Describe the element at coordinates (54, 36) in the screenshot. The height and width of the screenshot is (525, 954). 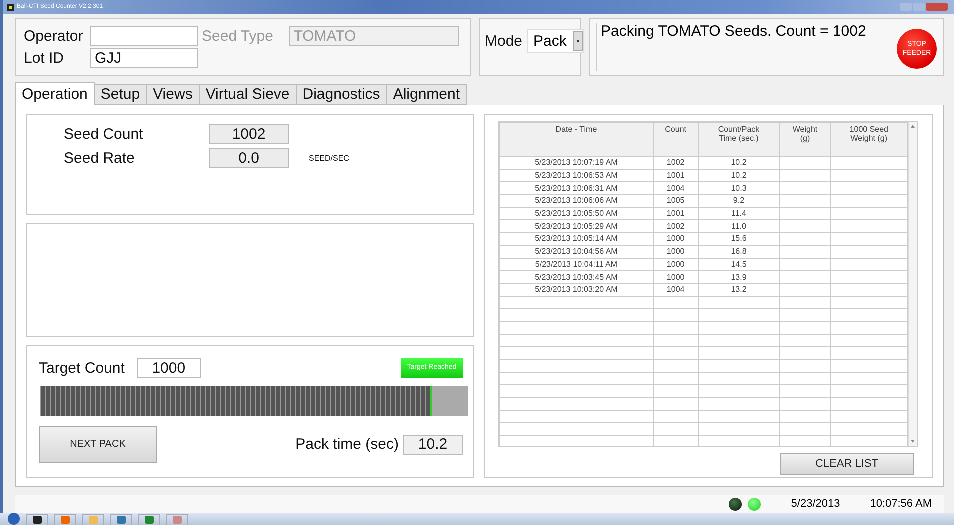
I see `operator-label: Operator` at that location.